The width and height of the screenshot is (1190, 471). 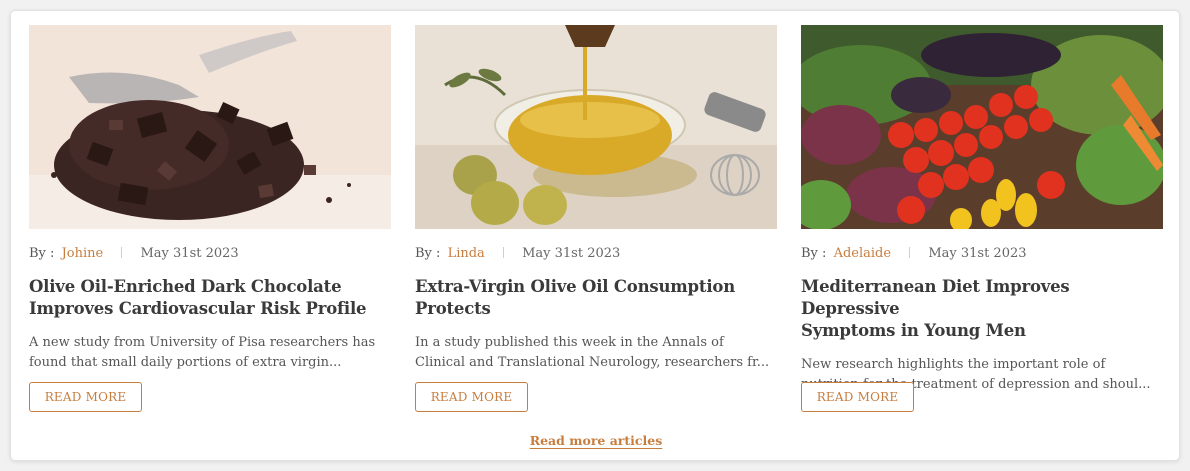 What do you see at coordinates (466, 253) in the screenshot?
I see `author-link: Linda` at bounding box center [466, 253].